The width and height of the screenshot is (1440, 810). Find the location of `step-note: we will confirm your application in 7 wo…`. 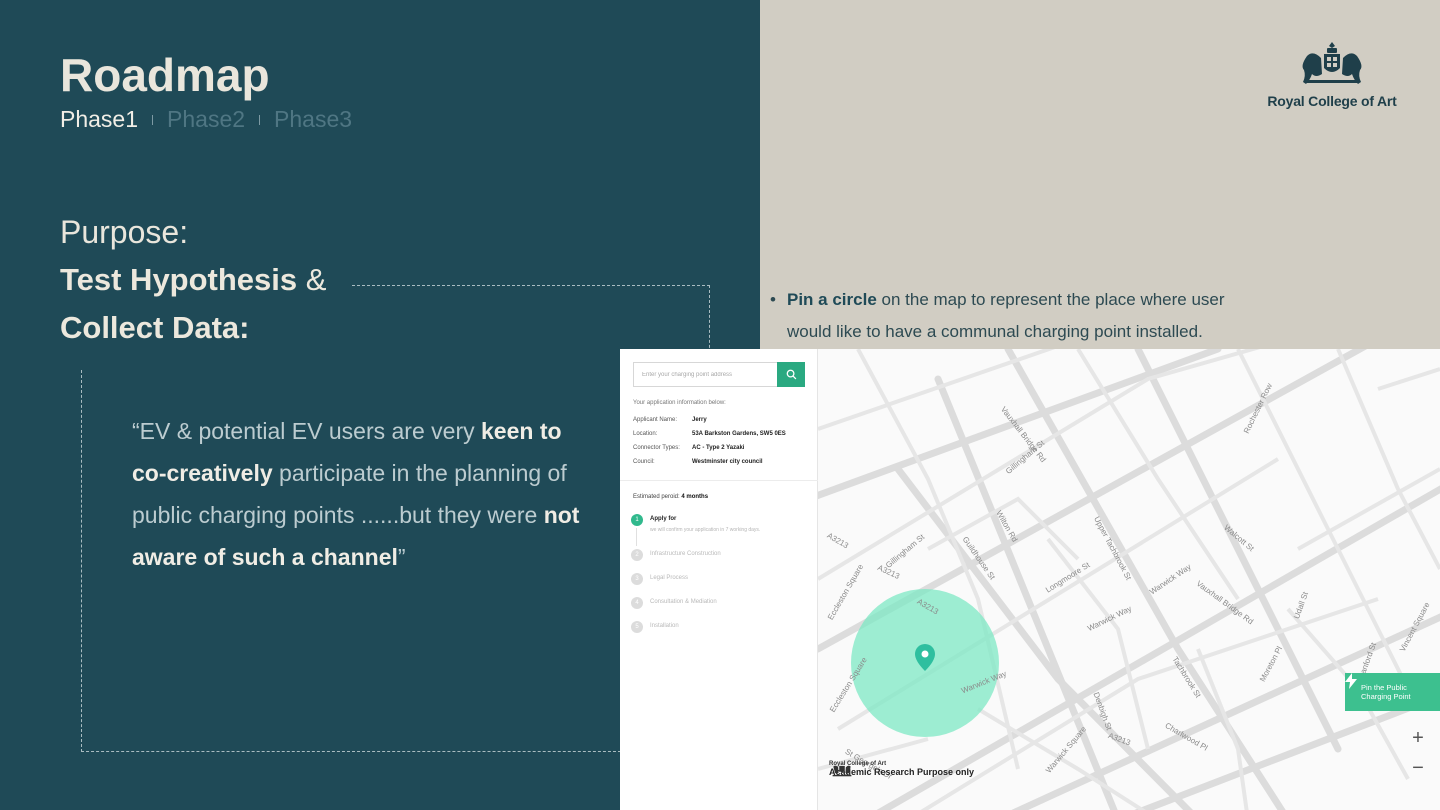

step-note: we will confirm your application in 7 wo… is located at coordinates (705, 530).